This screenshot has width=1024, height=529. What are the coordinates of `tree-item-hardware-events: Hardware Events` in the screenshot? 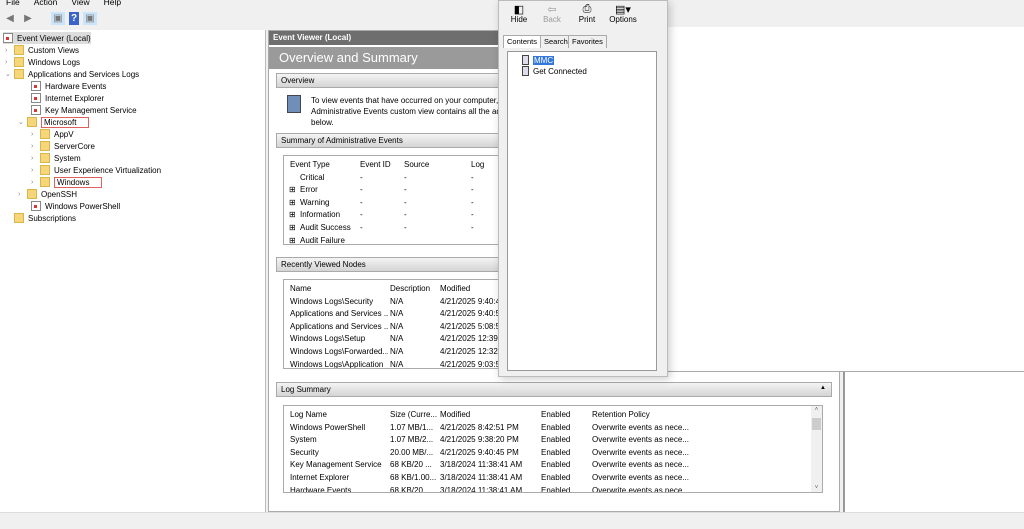 It's located at (68, 86).